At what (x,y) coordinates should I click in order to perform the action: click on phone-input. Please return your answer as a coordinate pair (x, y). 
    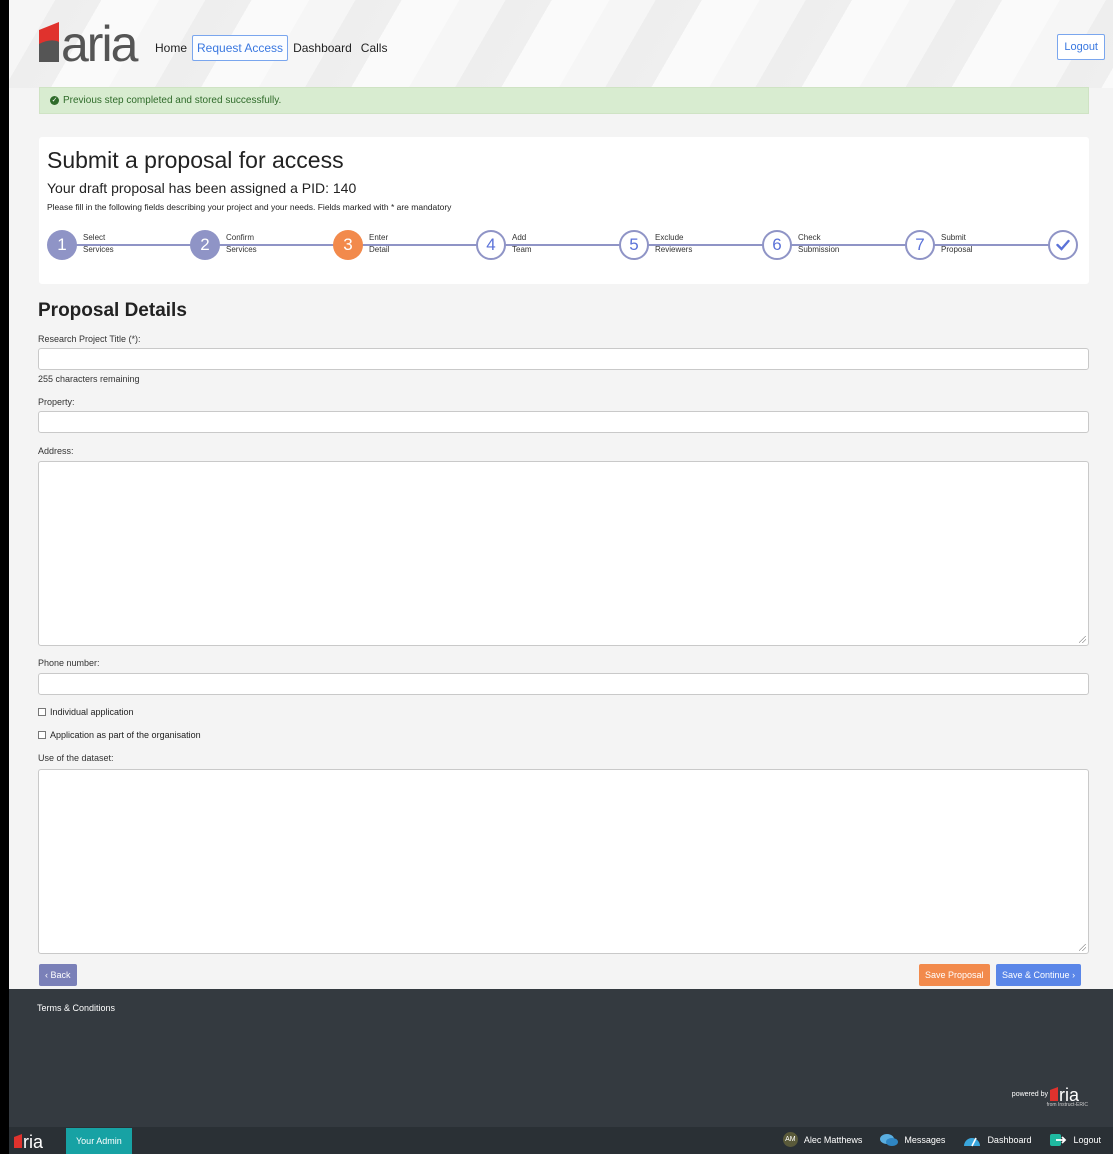
    Looking at the image, I should click on (563, 684).